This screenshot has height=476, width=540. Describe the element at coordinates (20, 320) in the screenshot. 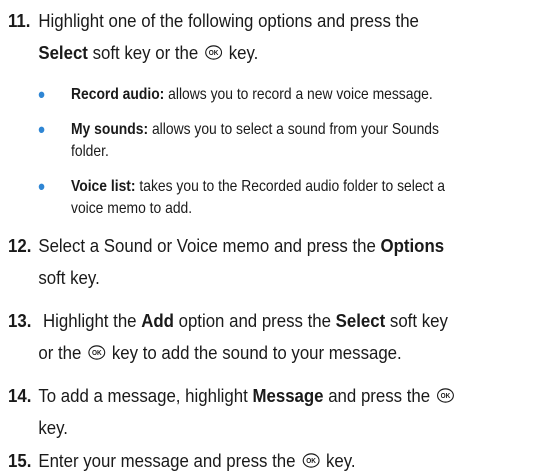

I see `step-number: 13.` at that location.